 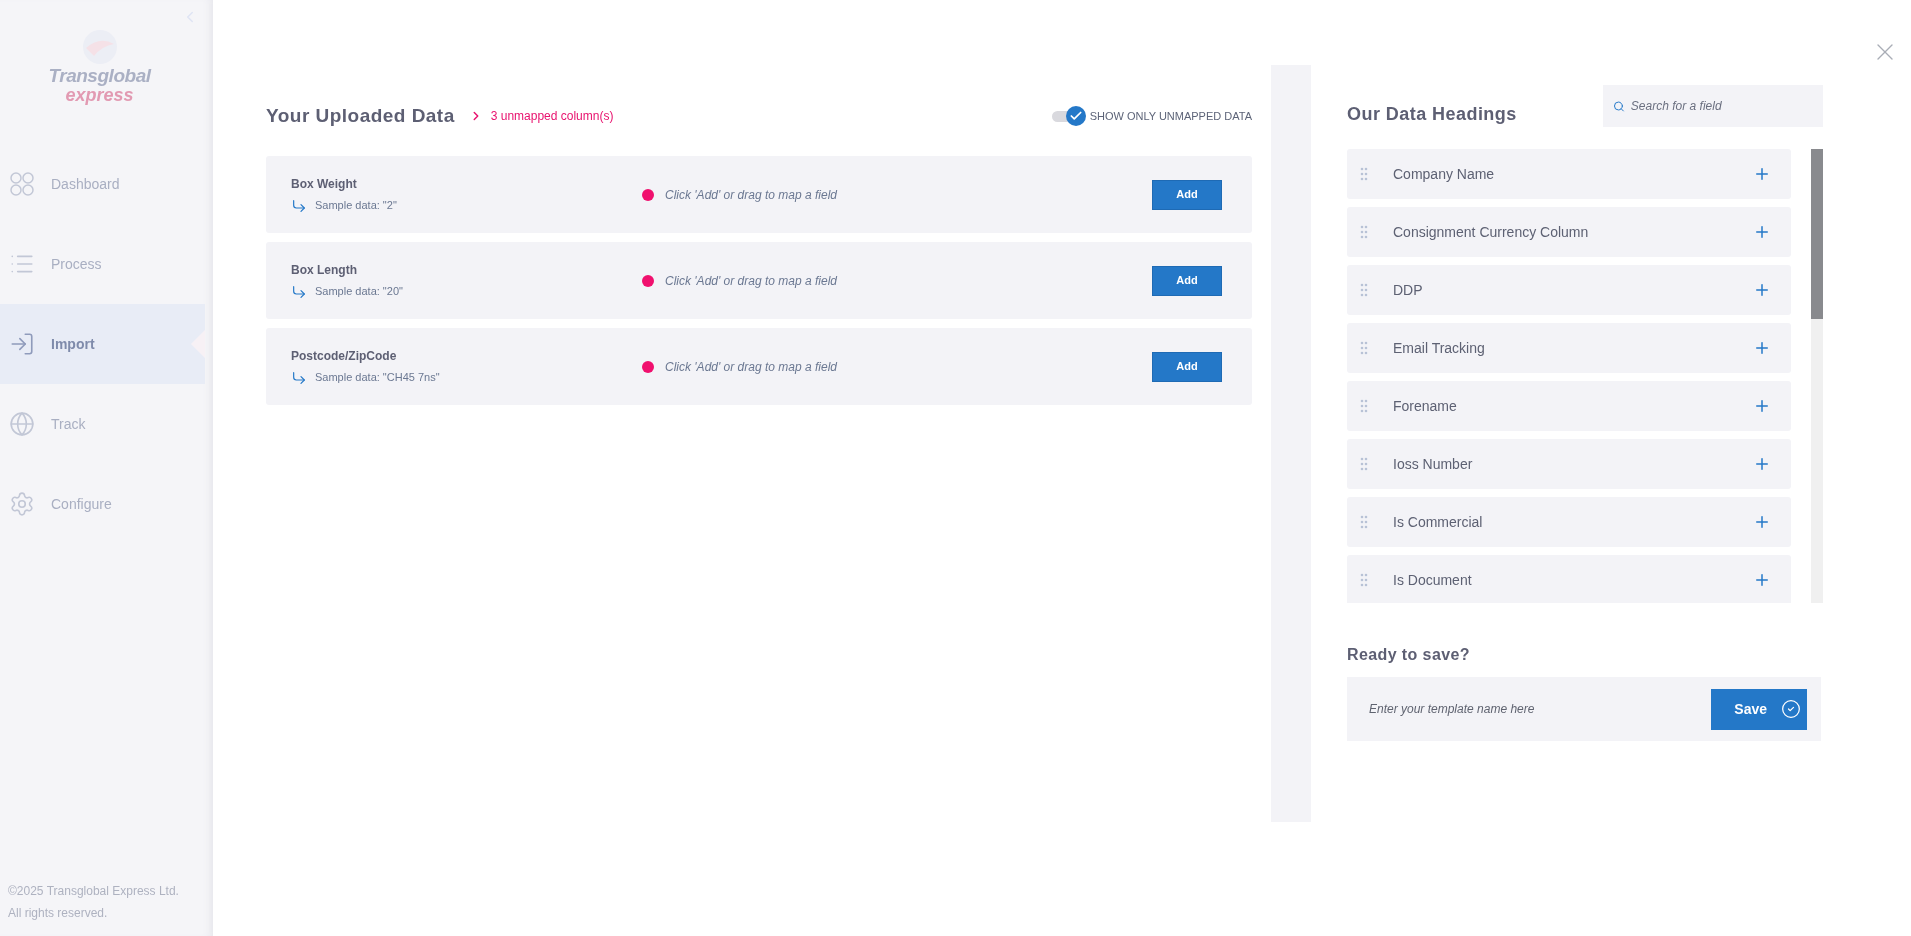 I want to click on globe-icon, so click(x=22, y=424).